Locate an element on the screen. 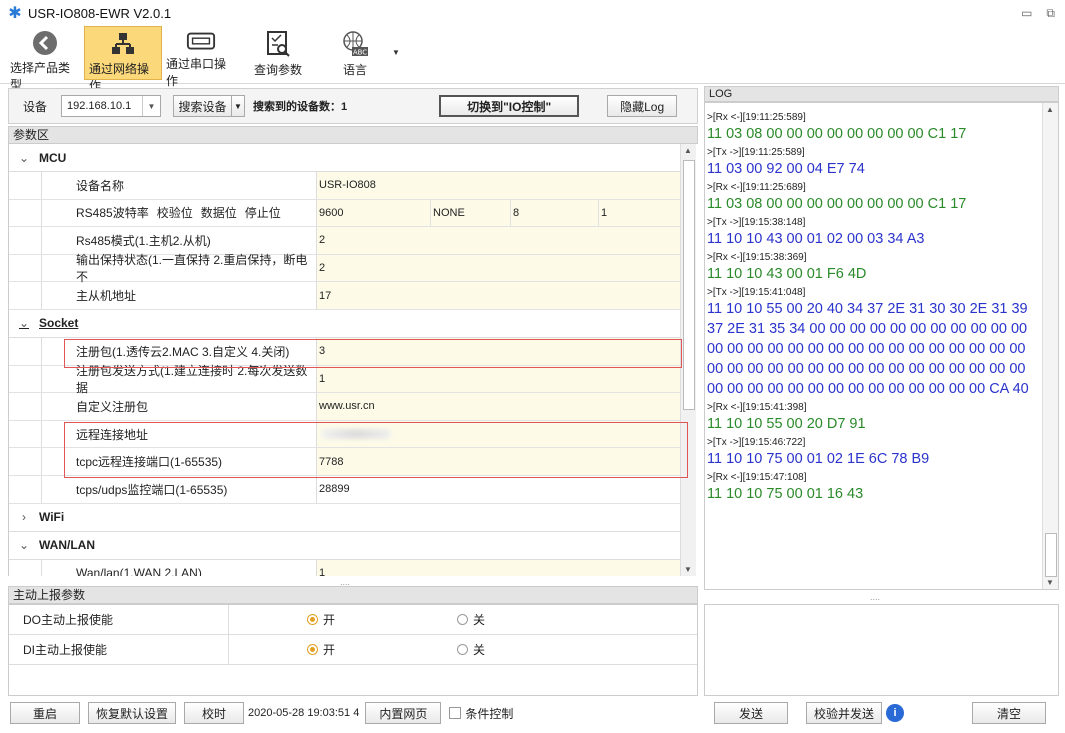 This screenshot has width=1065, height=733. serial-port-icon is located at coordinates (201, 41).